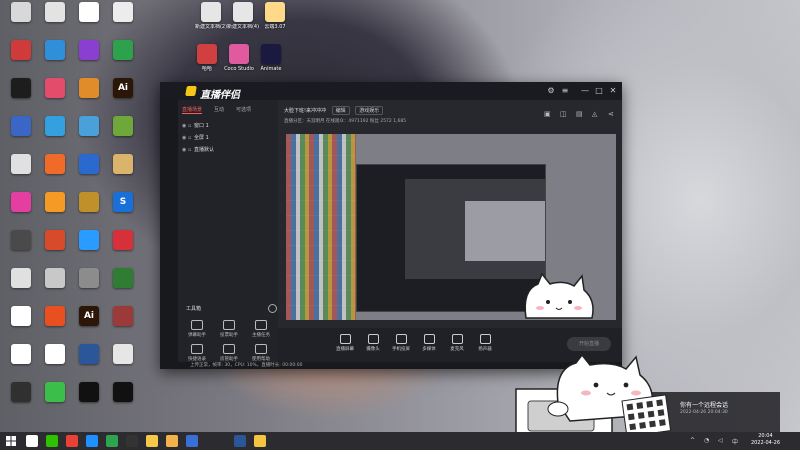 Image resolution: width=800 pixels, height=450 pixels. What do you see at coordinates (32, 441) in the screenshot?
I see `search-icon` at bounding box center [32, 441].